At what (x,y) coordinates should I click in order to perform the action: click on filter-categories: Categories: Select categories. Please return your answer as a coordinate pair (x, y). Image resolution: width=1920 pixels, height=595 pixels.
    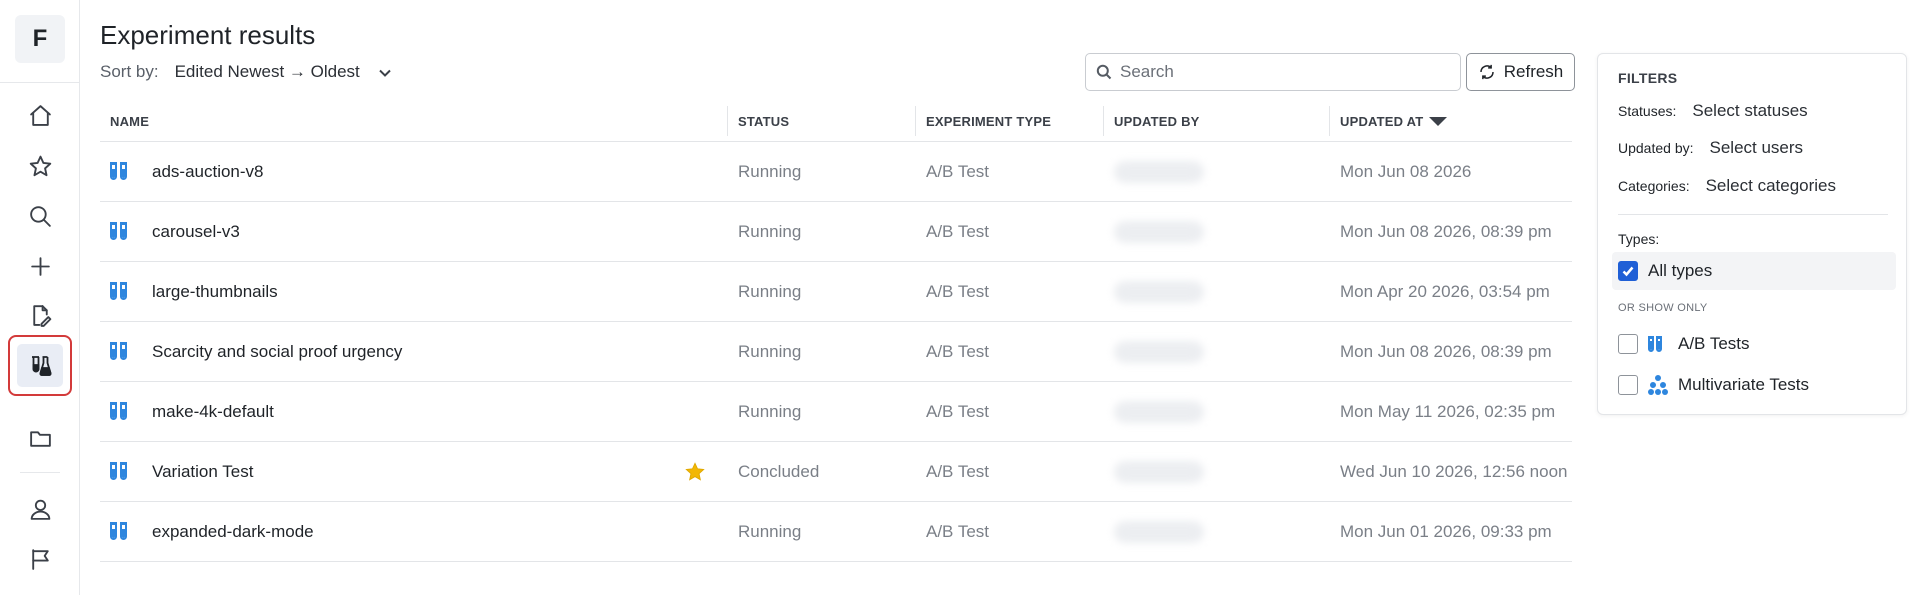
    Looking at the image, I should click on (1727, 186).